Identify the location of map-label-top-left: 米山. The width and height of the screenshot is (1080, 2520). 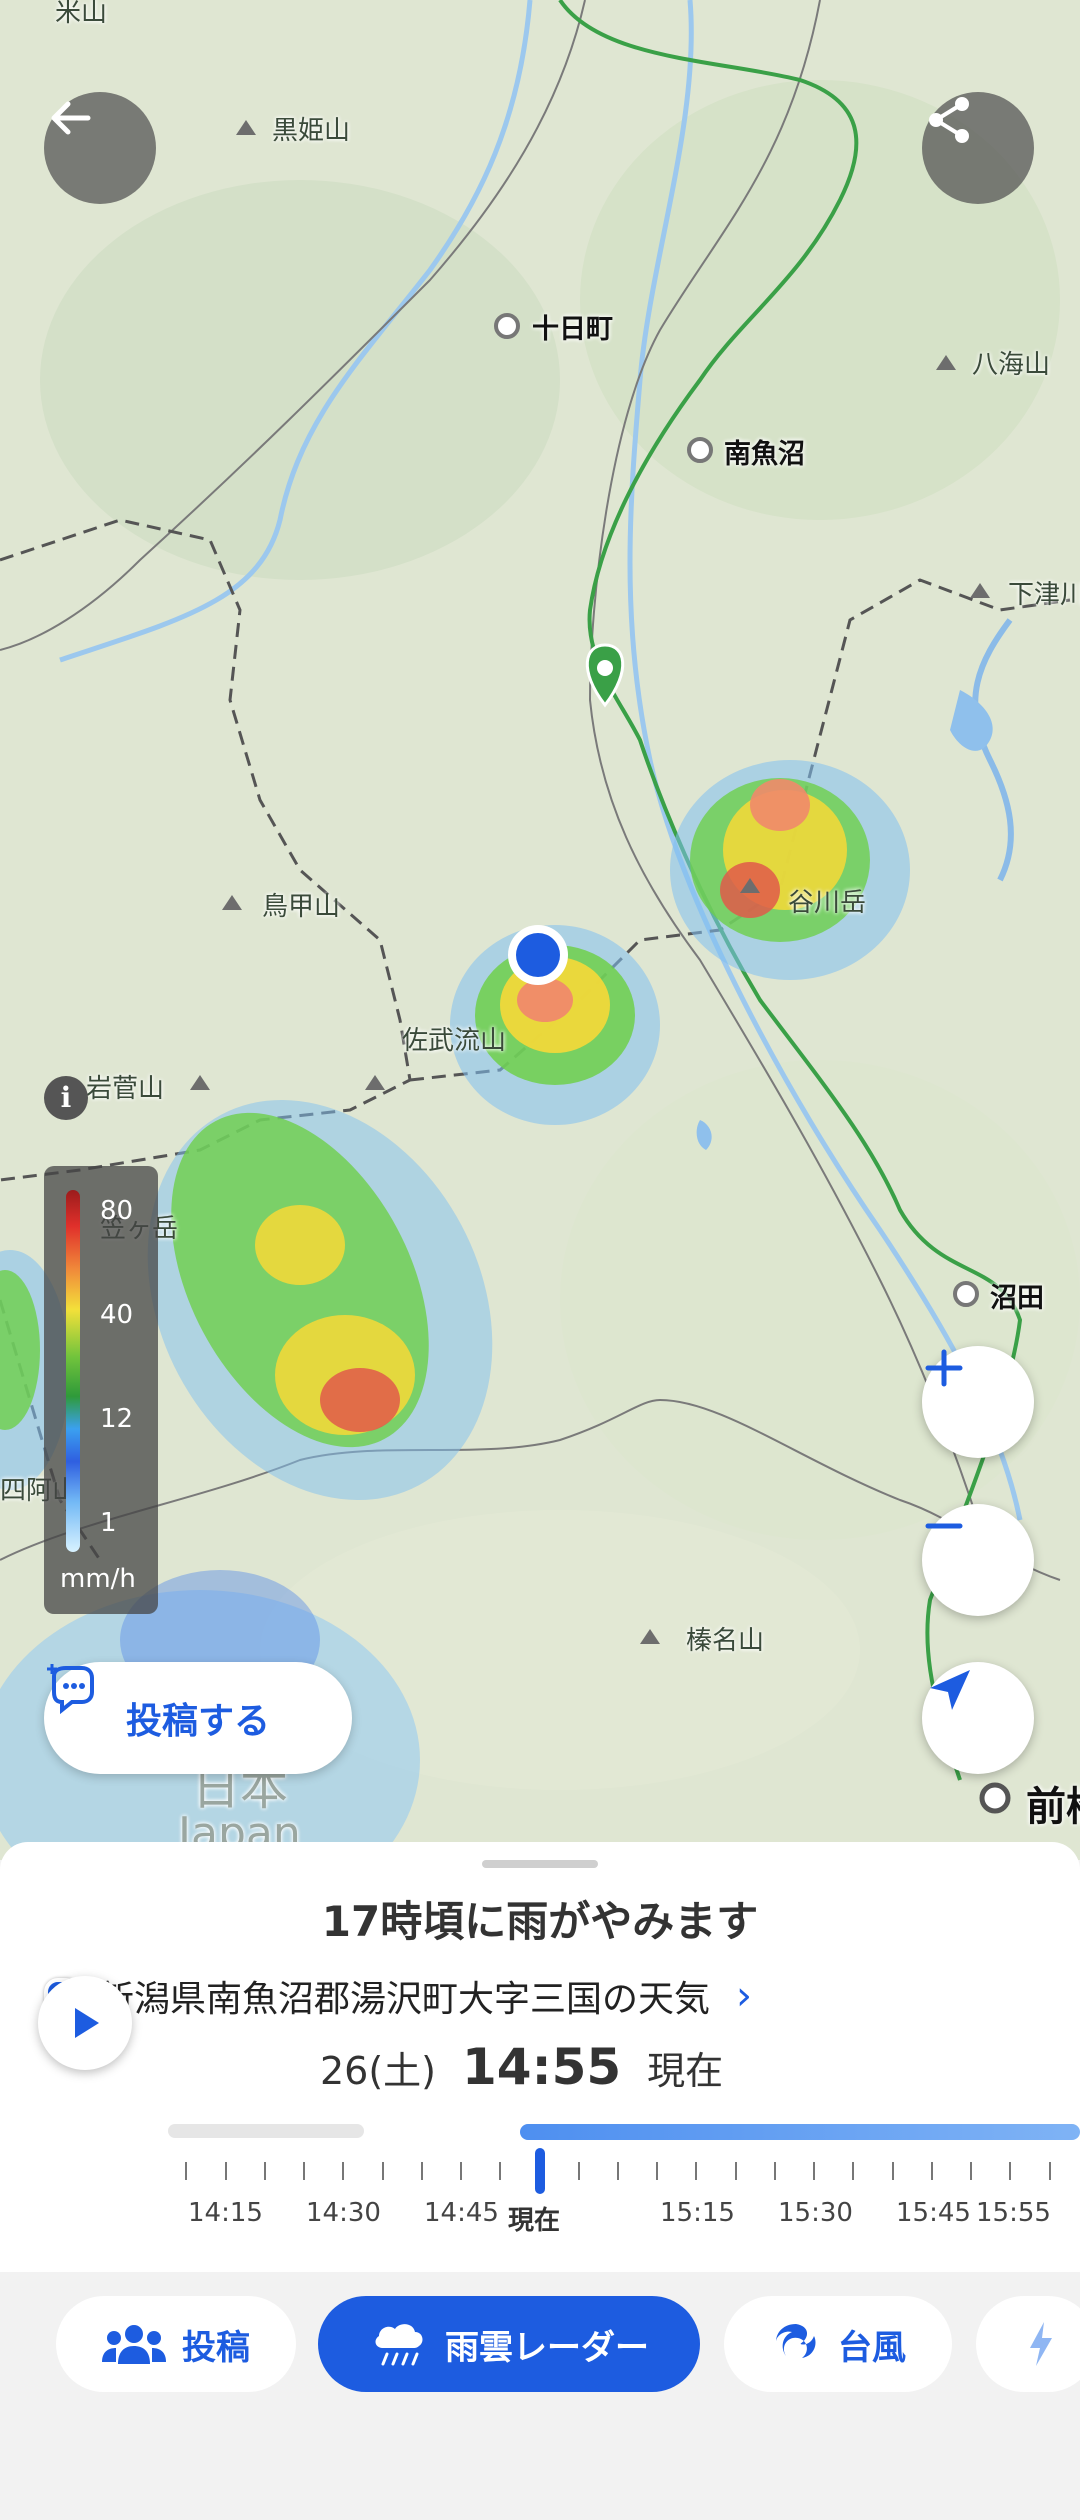
(81, 14).